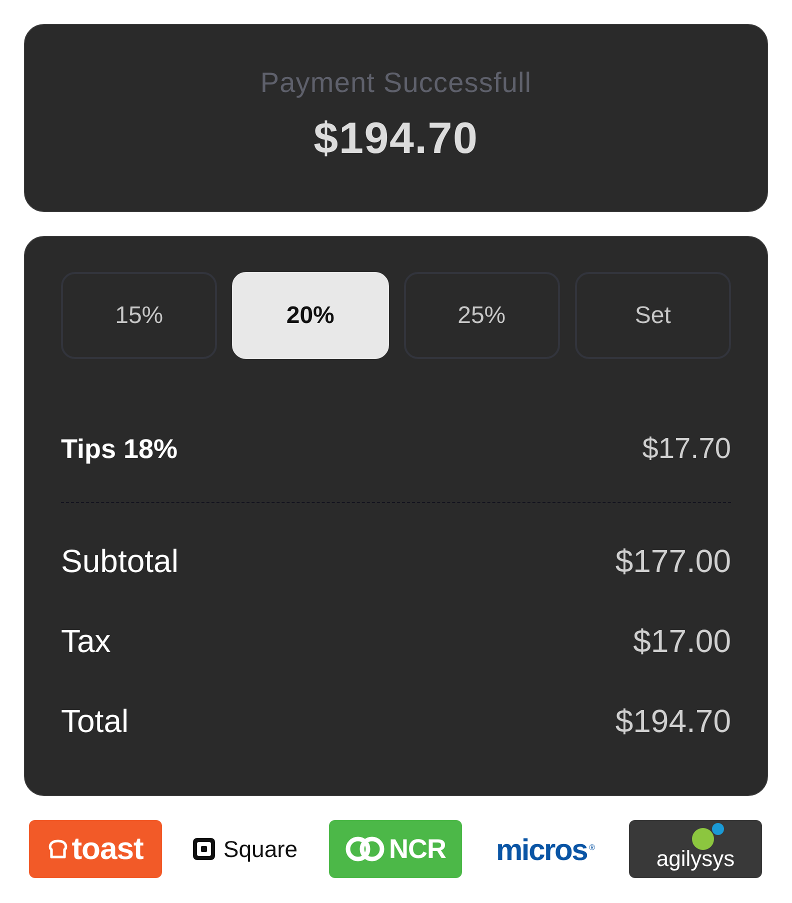 This screenshot has height=903, width=792. I want to click on logo-text: Square, so click(260, 849).